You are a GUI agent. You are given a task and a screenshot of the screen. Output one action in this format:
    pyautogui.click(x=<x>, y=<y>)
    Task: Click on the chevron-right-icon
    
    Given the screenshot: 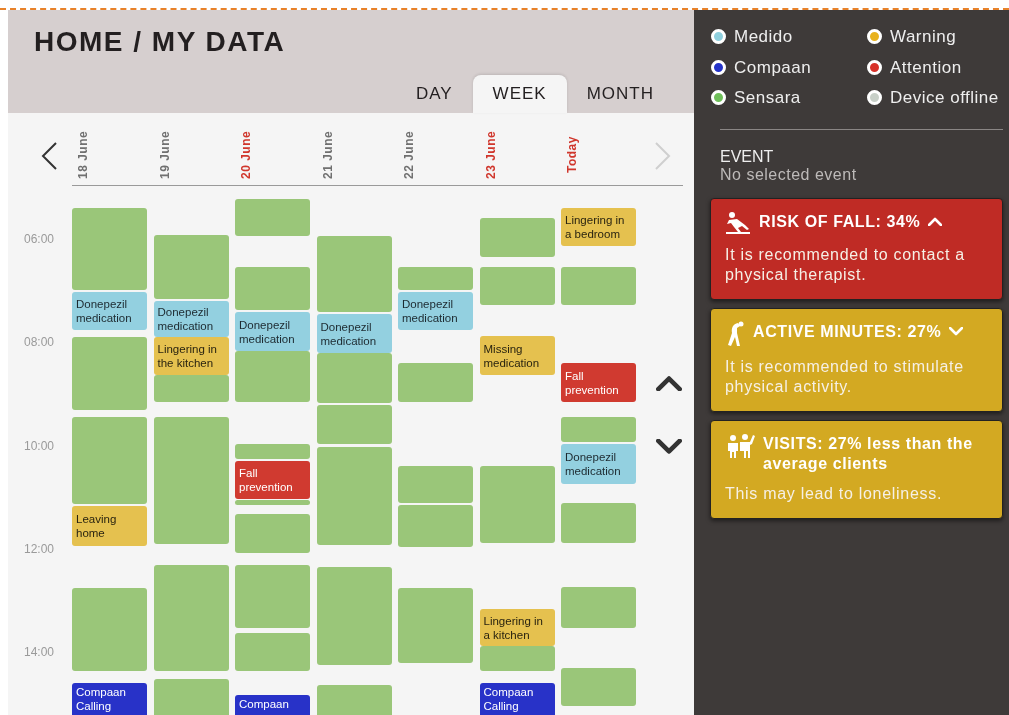 What is the action you would take?
    pyautogui.click(x=663, y=156)
    